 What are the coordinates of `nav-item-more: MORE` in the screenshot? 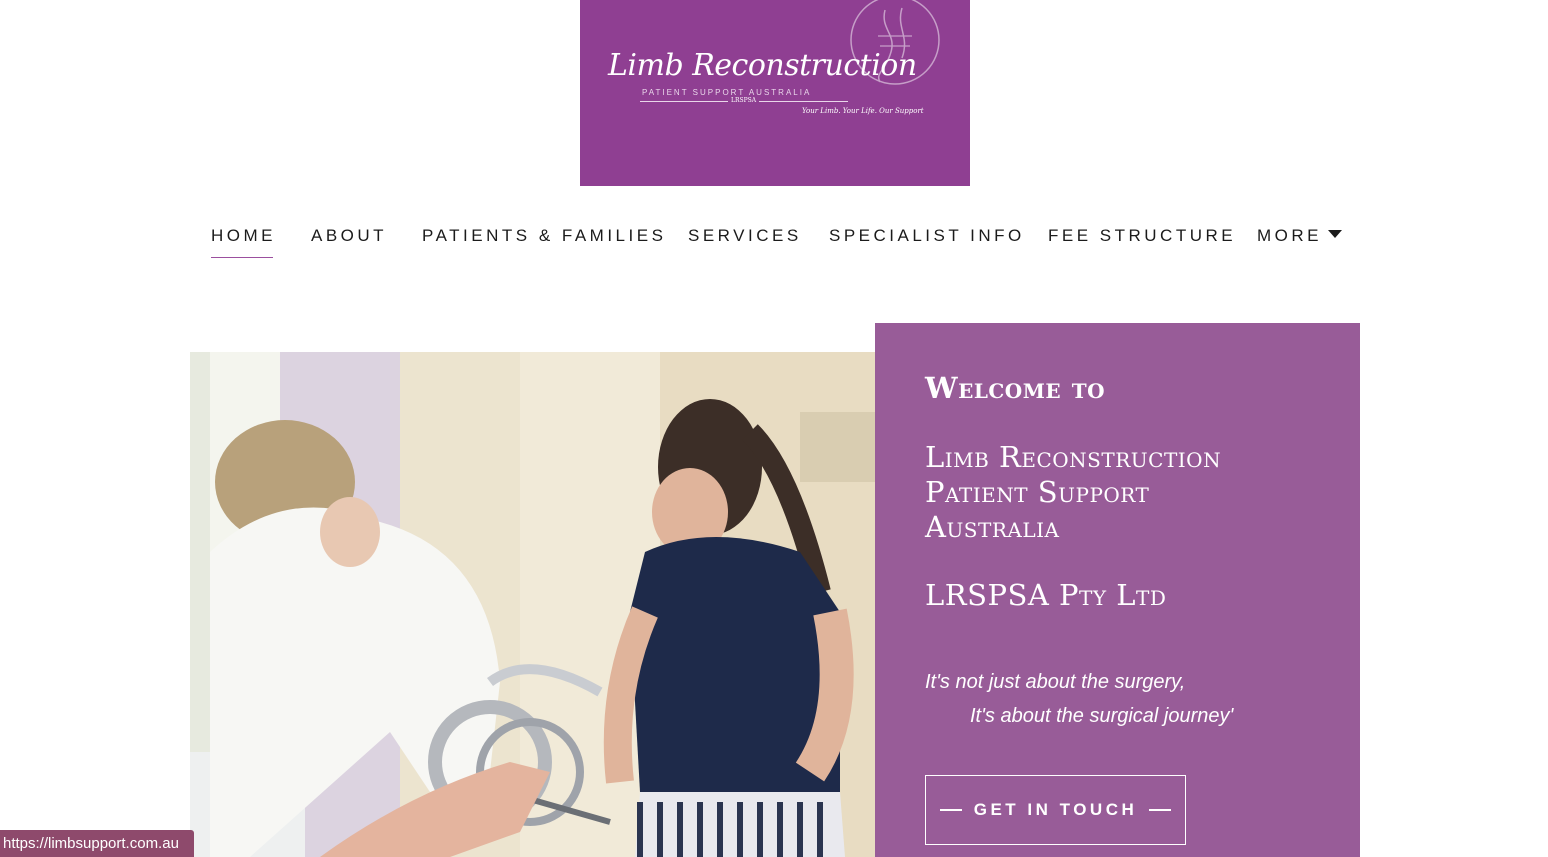 It's located at (1299, 236).